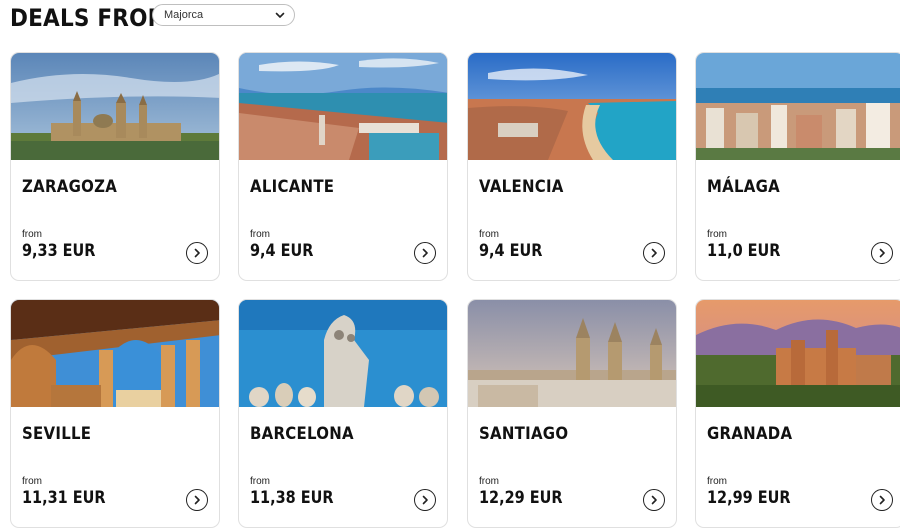  I want to click on price: 12,99 EUR, so click(749, 498).